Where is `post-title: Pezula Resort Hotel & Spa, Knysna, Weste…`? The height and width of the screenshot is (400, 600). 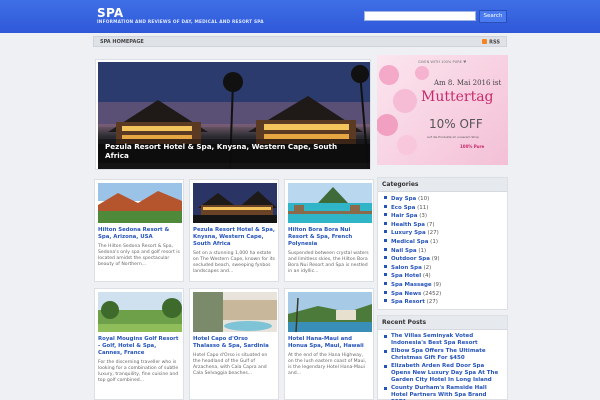 post-title: Pezula Resort Hotel & Spa, Knysna, Weste… is located at coordinates (234, 237).